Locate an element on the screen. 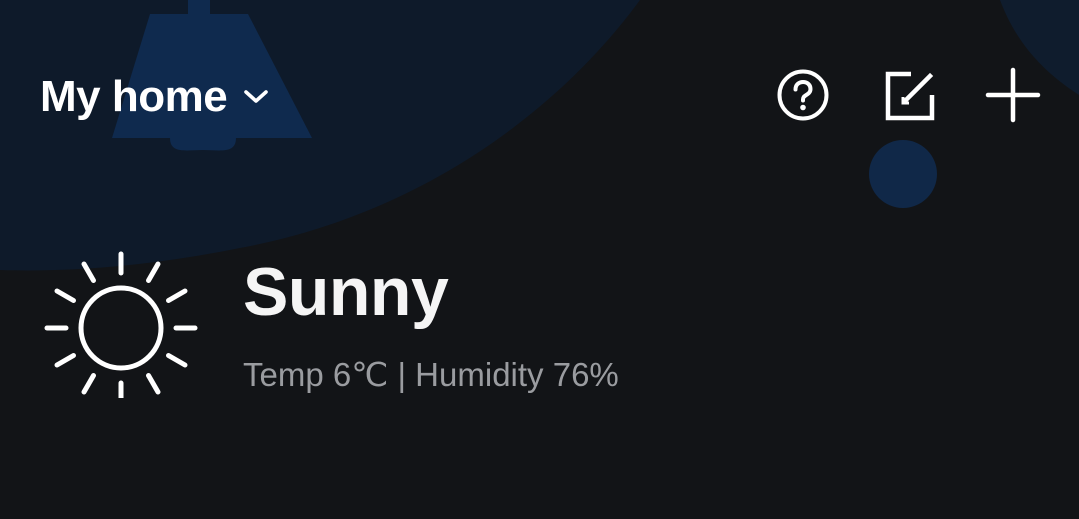  plus-icon is located at coordinates (1013, 97).